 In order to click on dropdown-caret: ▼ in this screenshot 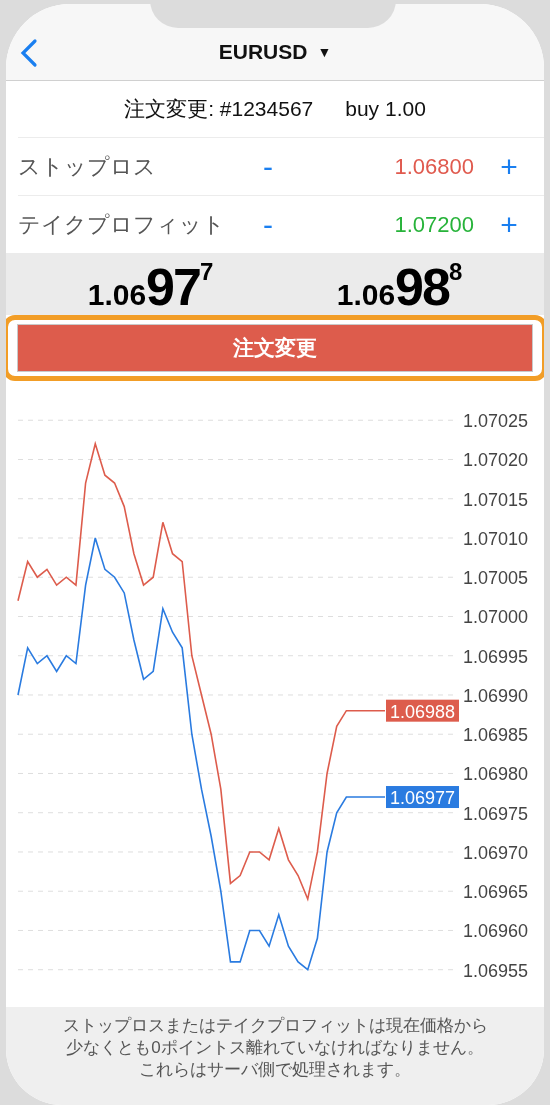, I will do `click(324, 52)`.